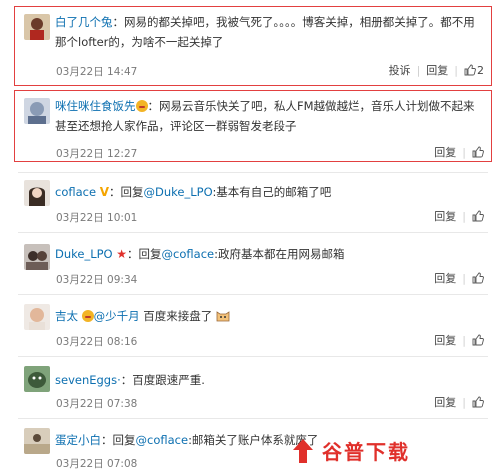  I want to click on comment-username: 蛋定小白, so click(78, 440).